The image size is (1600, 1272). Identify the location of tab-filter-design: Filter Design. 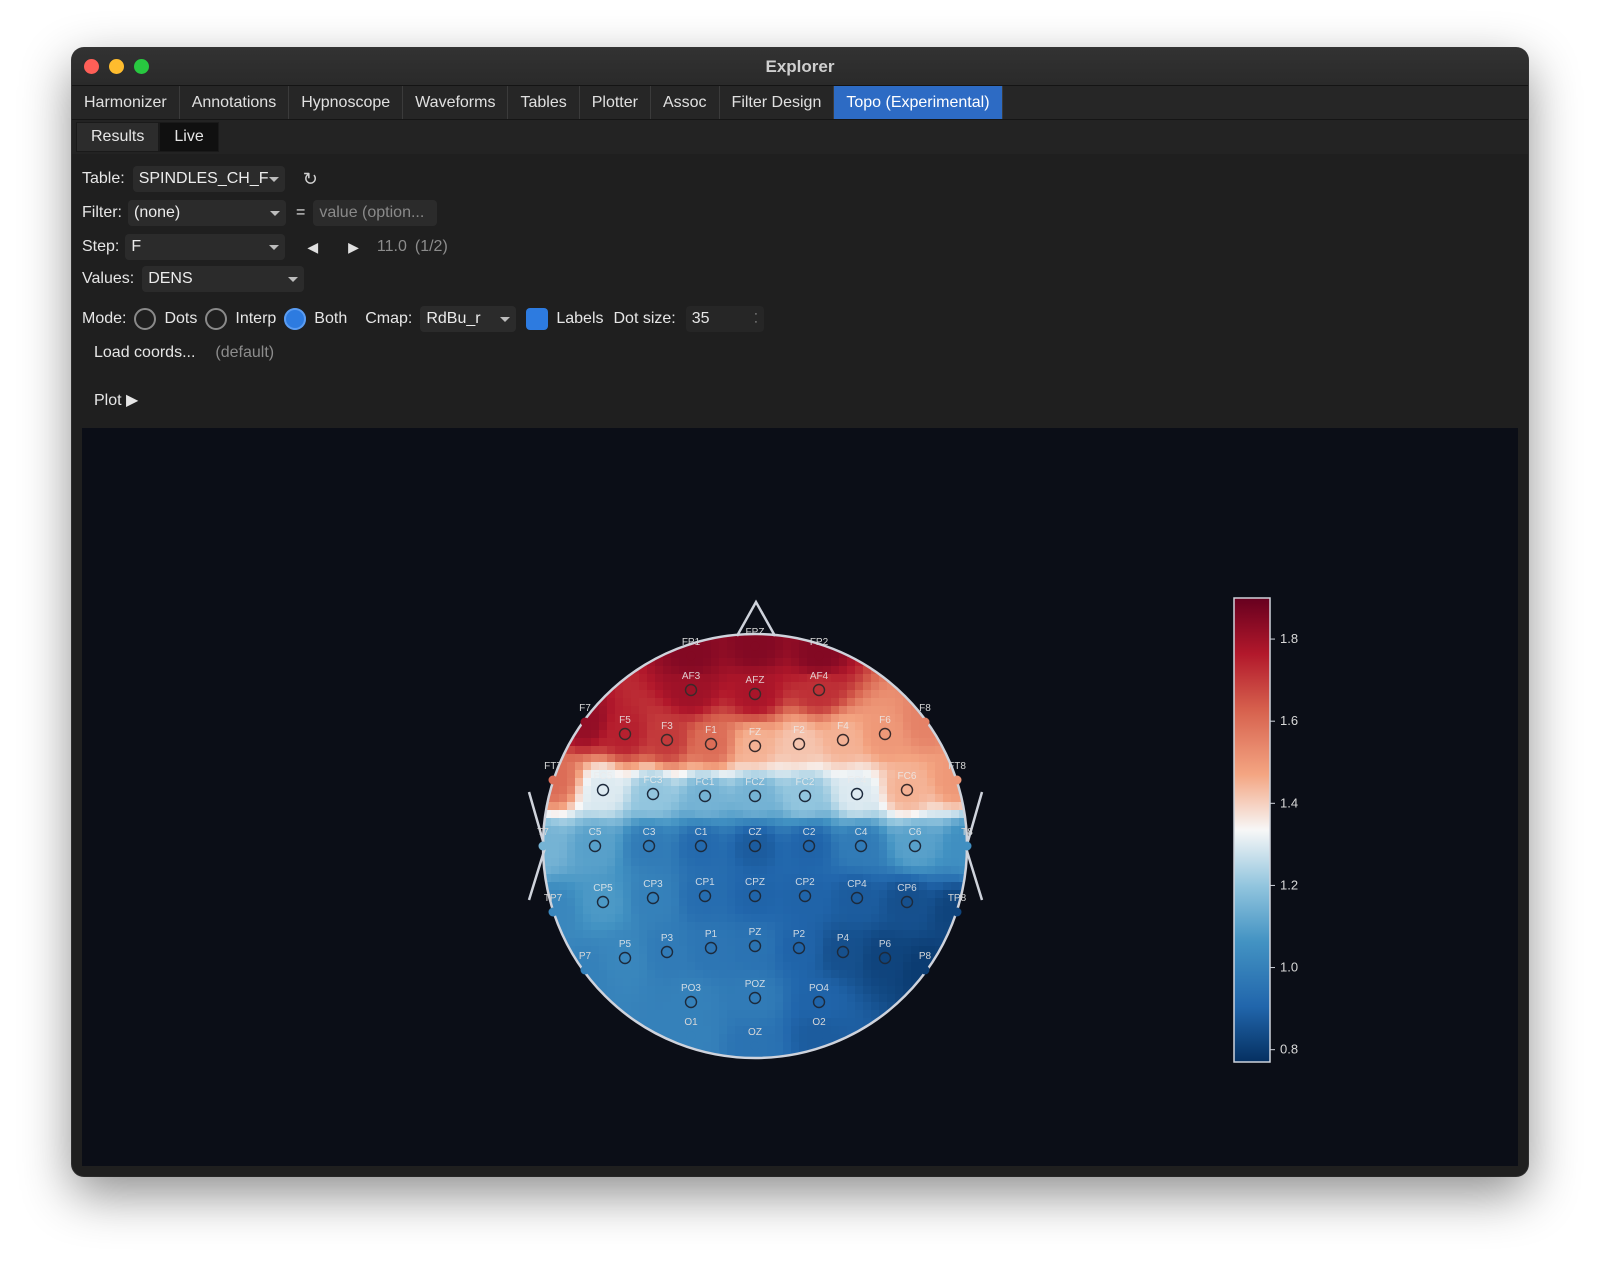
(777, 102).